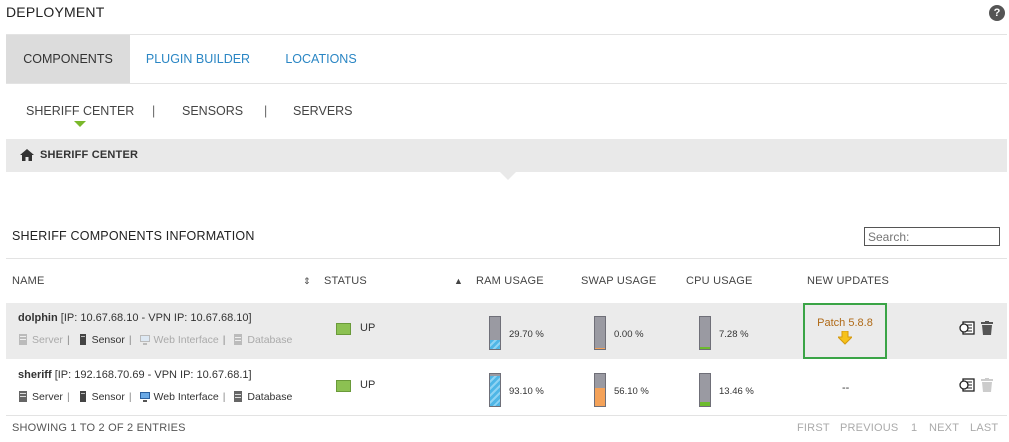 This screenshot has height=442, width=1009. Describe the element at coordinates (506, 59) in the screenshot. I see `main-tabs: COMPONENTS PLUGIN BUILDER LOCATIONS` at that location.